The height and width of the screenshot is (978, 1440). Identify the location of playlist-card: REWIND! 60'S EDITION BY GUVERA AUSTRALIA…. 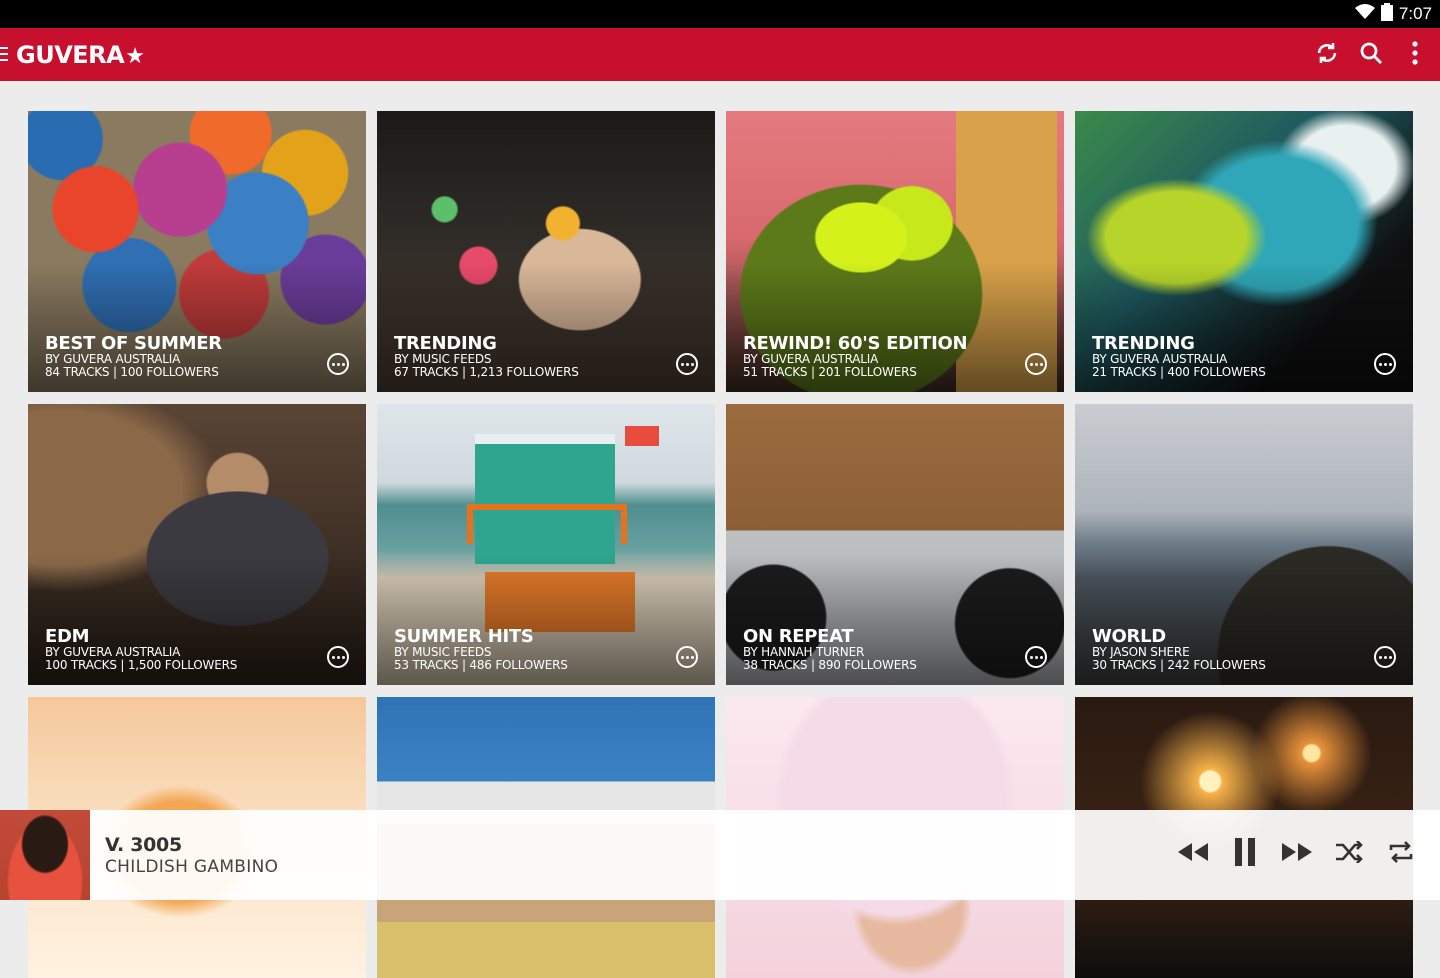
(895, 251).